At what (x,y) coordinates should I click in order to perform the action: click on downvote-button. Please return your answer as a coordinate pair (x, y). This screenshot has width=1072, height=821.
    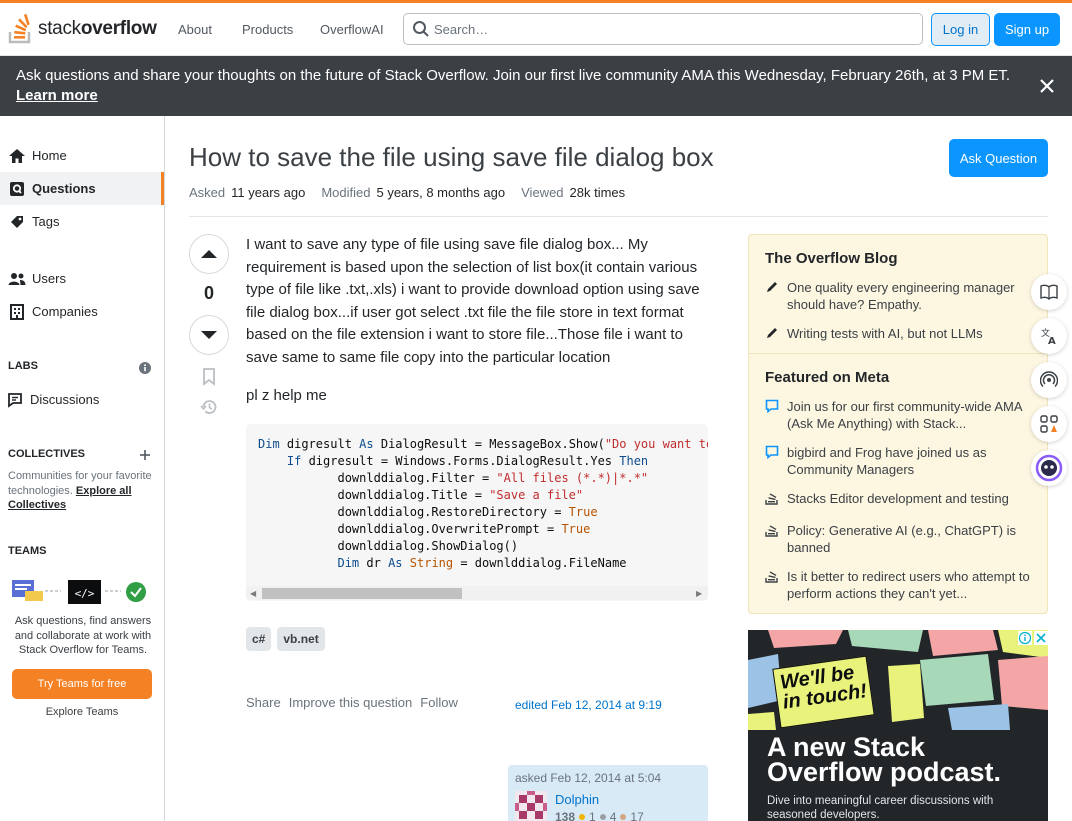
    Looking at the image, I should click on (209, 335).